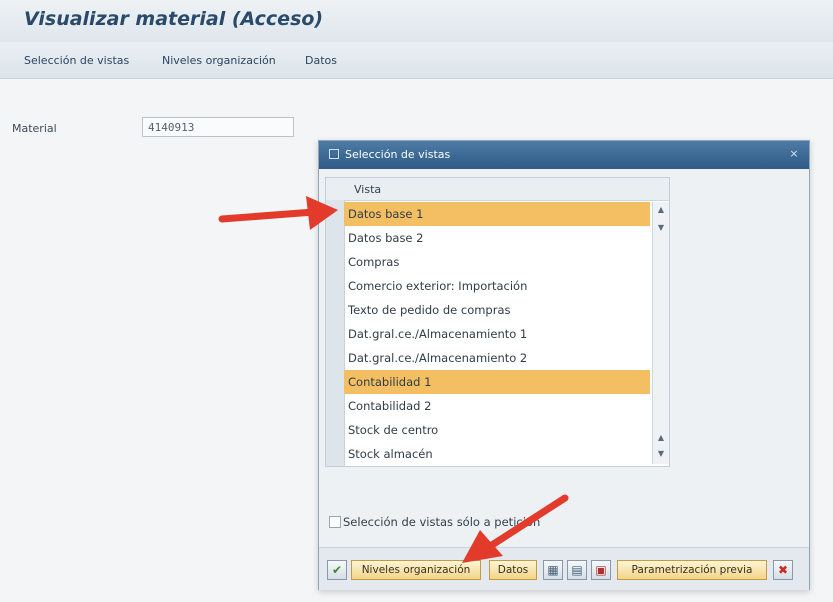  What do you see at coordinates (337, 570) in the screenshot?
I see `confirm-check-icon: ✔` at bounding box center [337, 570].